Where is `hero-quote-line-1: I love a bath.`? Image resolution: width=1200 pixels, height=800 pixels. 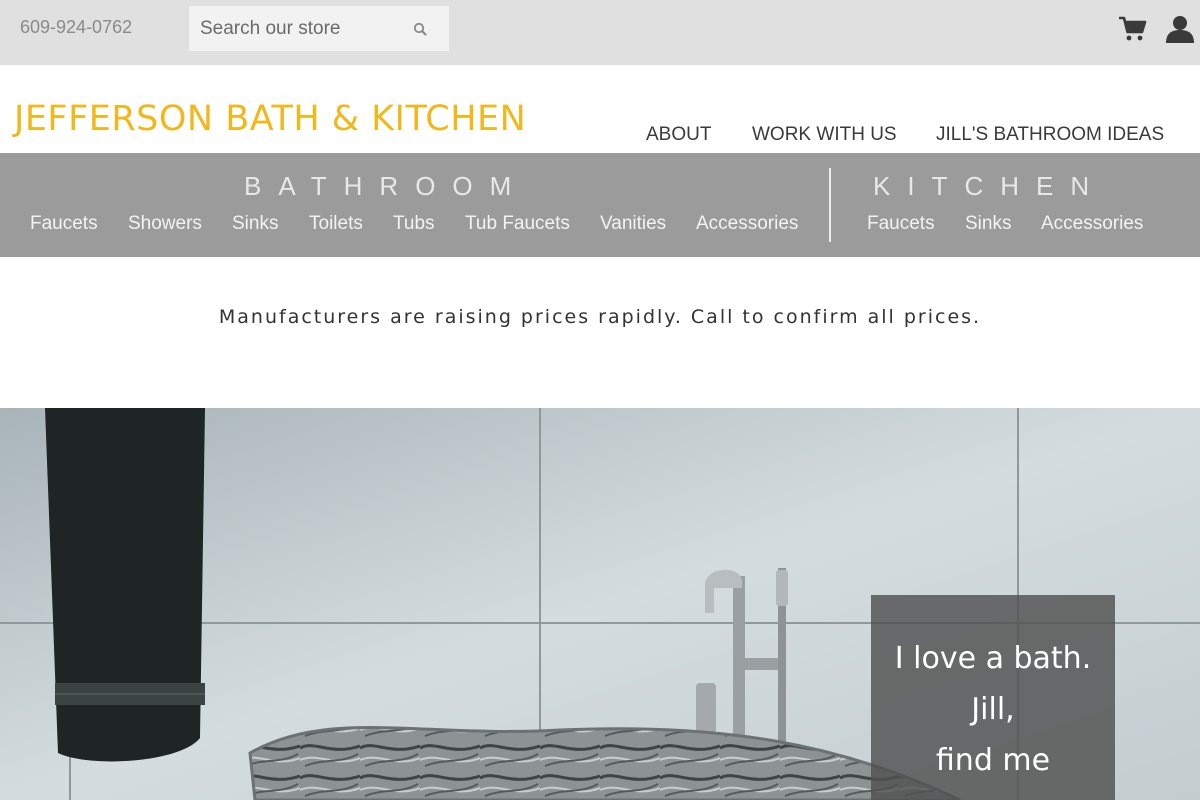 hero-quote-line-1: I love a bath. is located at coordinates (993, 658).